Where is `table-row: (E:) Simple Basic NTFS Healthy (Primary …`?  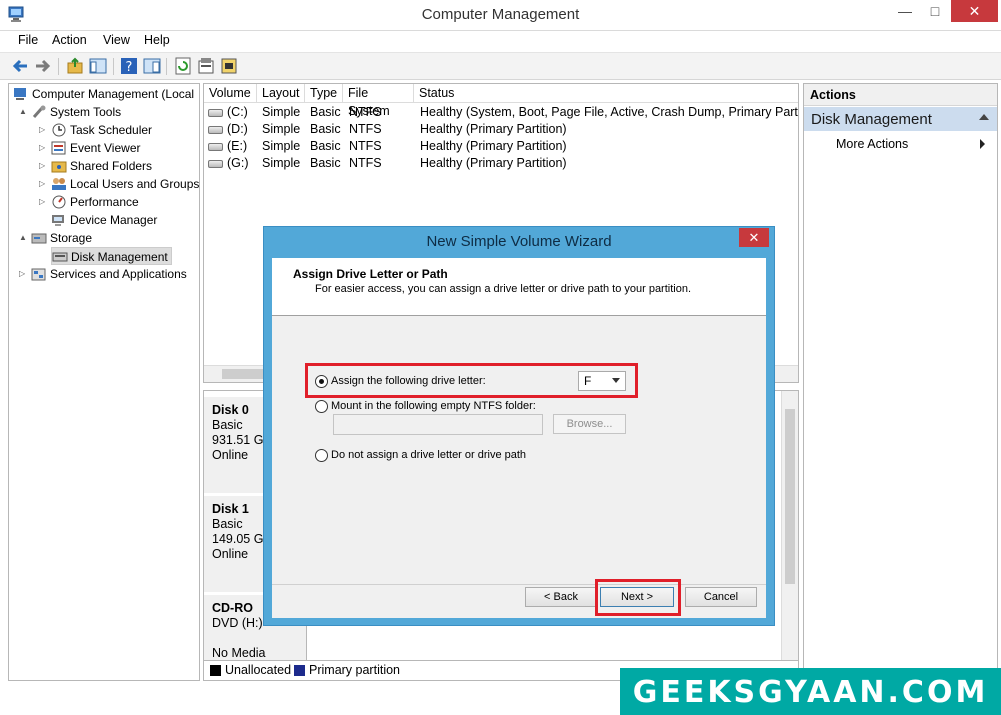
table-row: (E:) Simple Basic NTFS Healthy (Primary … is located at coordinates (501, 146).